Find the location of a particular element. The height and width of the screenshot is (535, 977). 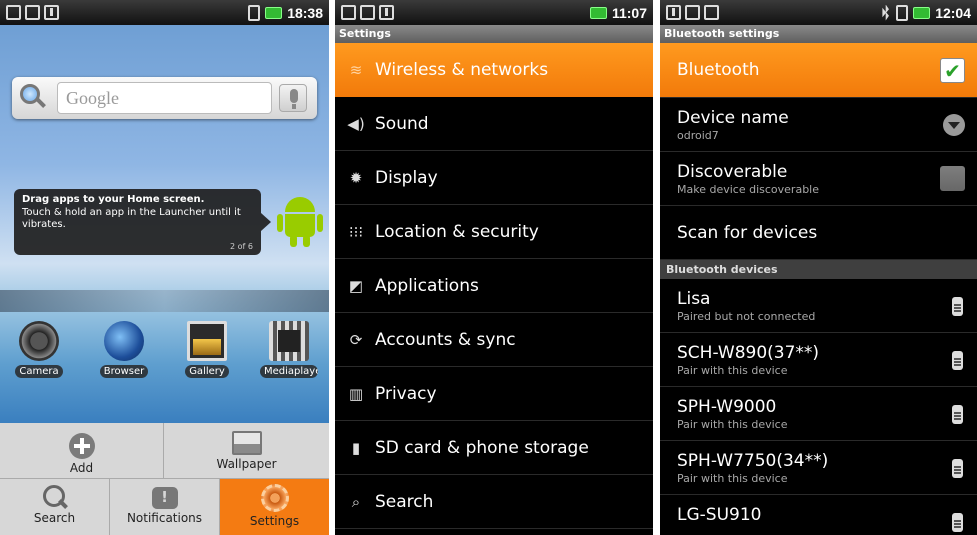

settings-item-privacy: ▥ Privacy is located at coordinates (494, 394).